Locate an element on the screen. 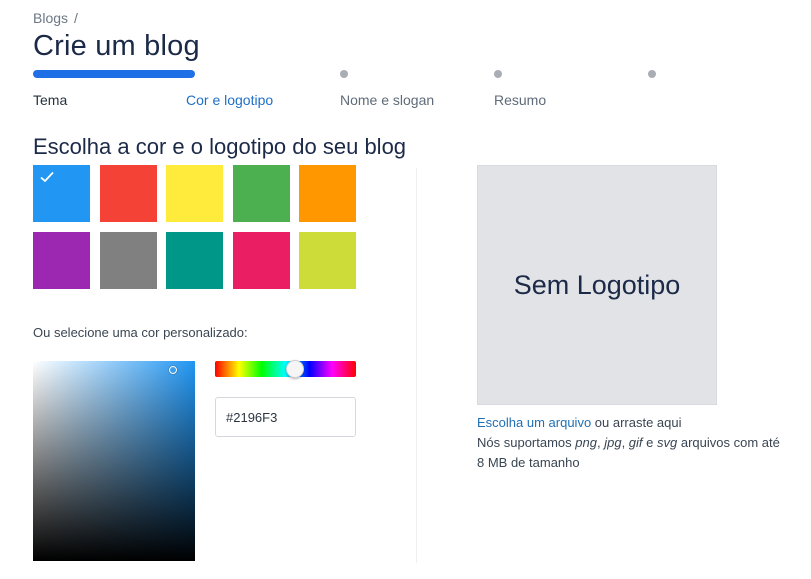 The height and width of the screenshot is (579, 811). hue-slider is located at coordinates (285, 369).